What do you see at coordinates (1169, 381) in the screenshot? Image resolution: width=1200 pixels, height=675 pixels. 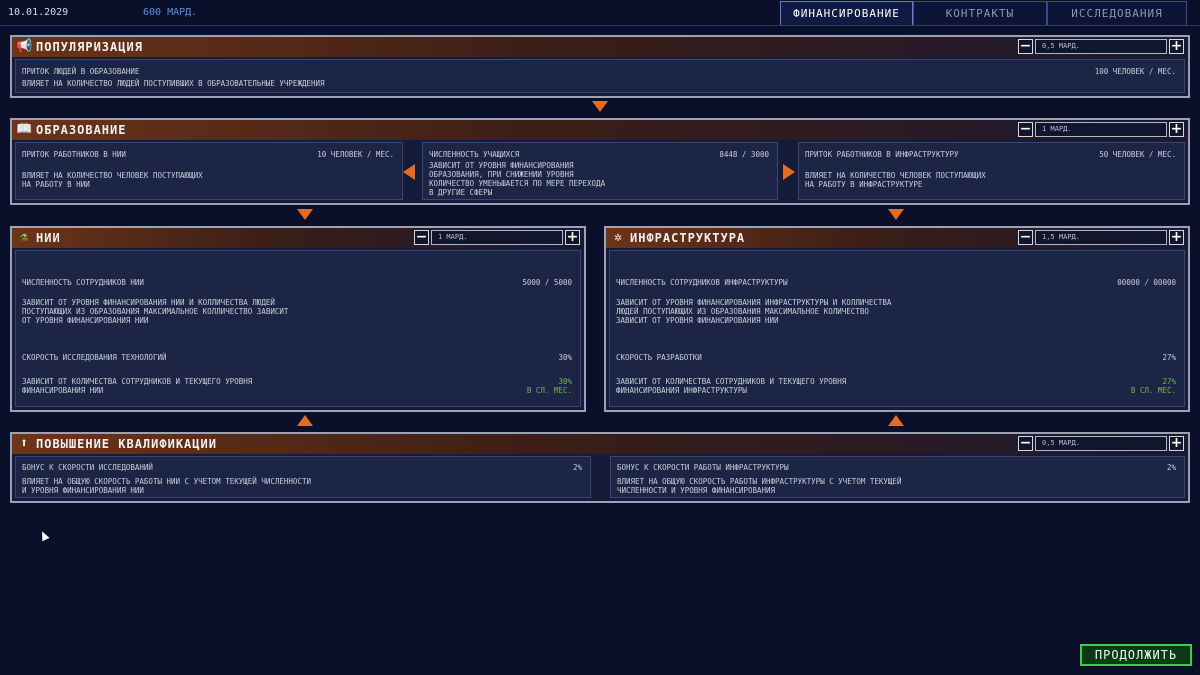 I see `infra-speed-delta: 27%` at bounding box center [1169, 381].